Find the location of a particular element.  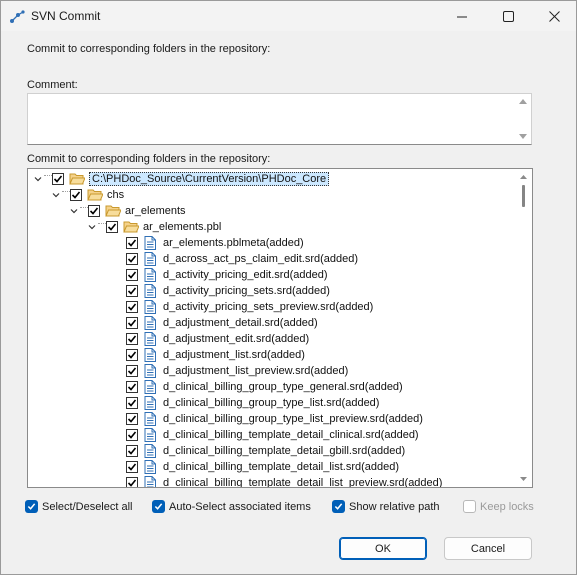

maximize-button is located at coordinates (508, 16).